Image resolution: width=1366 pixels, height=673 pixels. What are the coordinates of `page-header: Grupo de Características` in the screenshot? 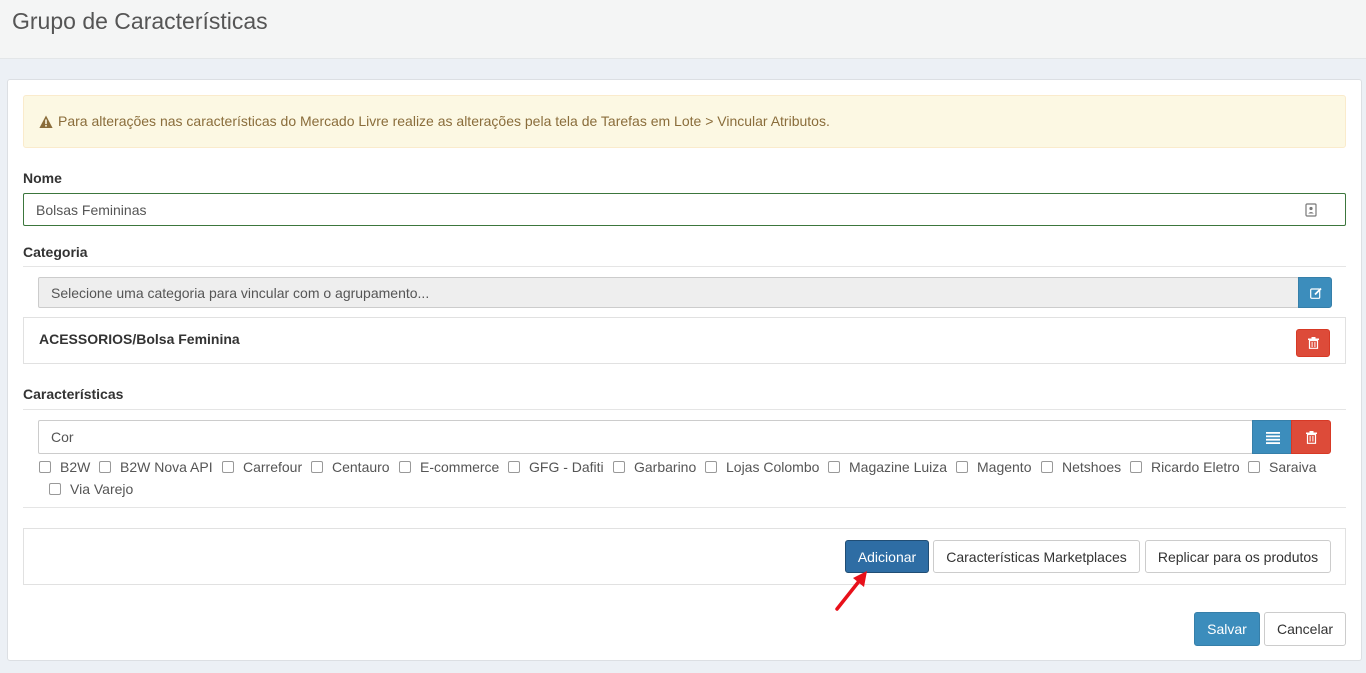 It's located at (683, 29).